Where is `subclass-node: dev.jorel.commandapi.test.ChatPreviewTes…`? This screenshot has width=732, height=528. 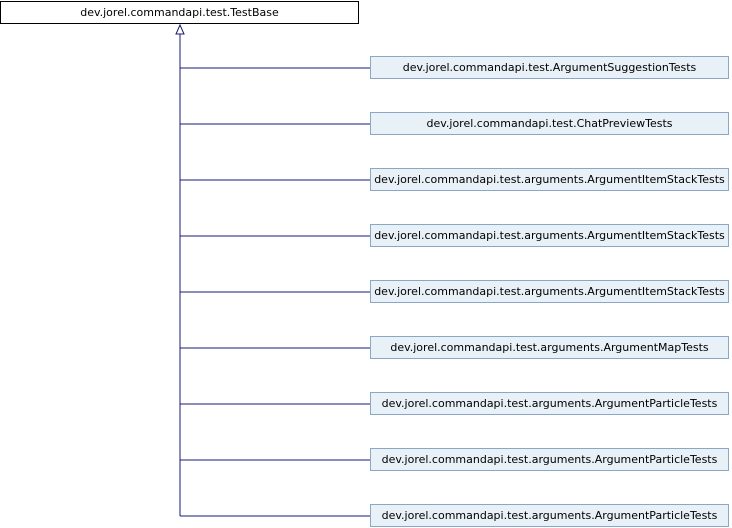 subclass-node: dev.jorel.commandapi.test.ChatPreviewTes… is located at coordinates (549, 123).